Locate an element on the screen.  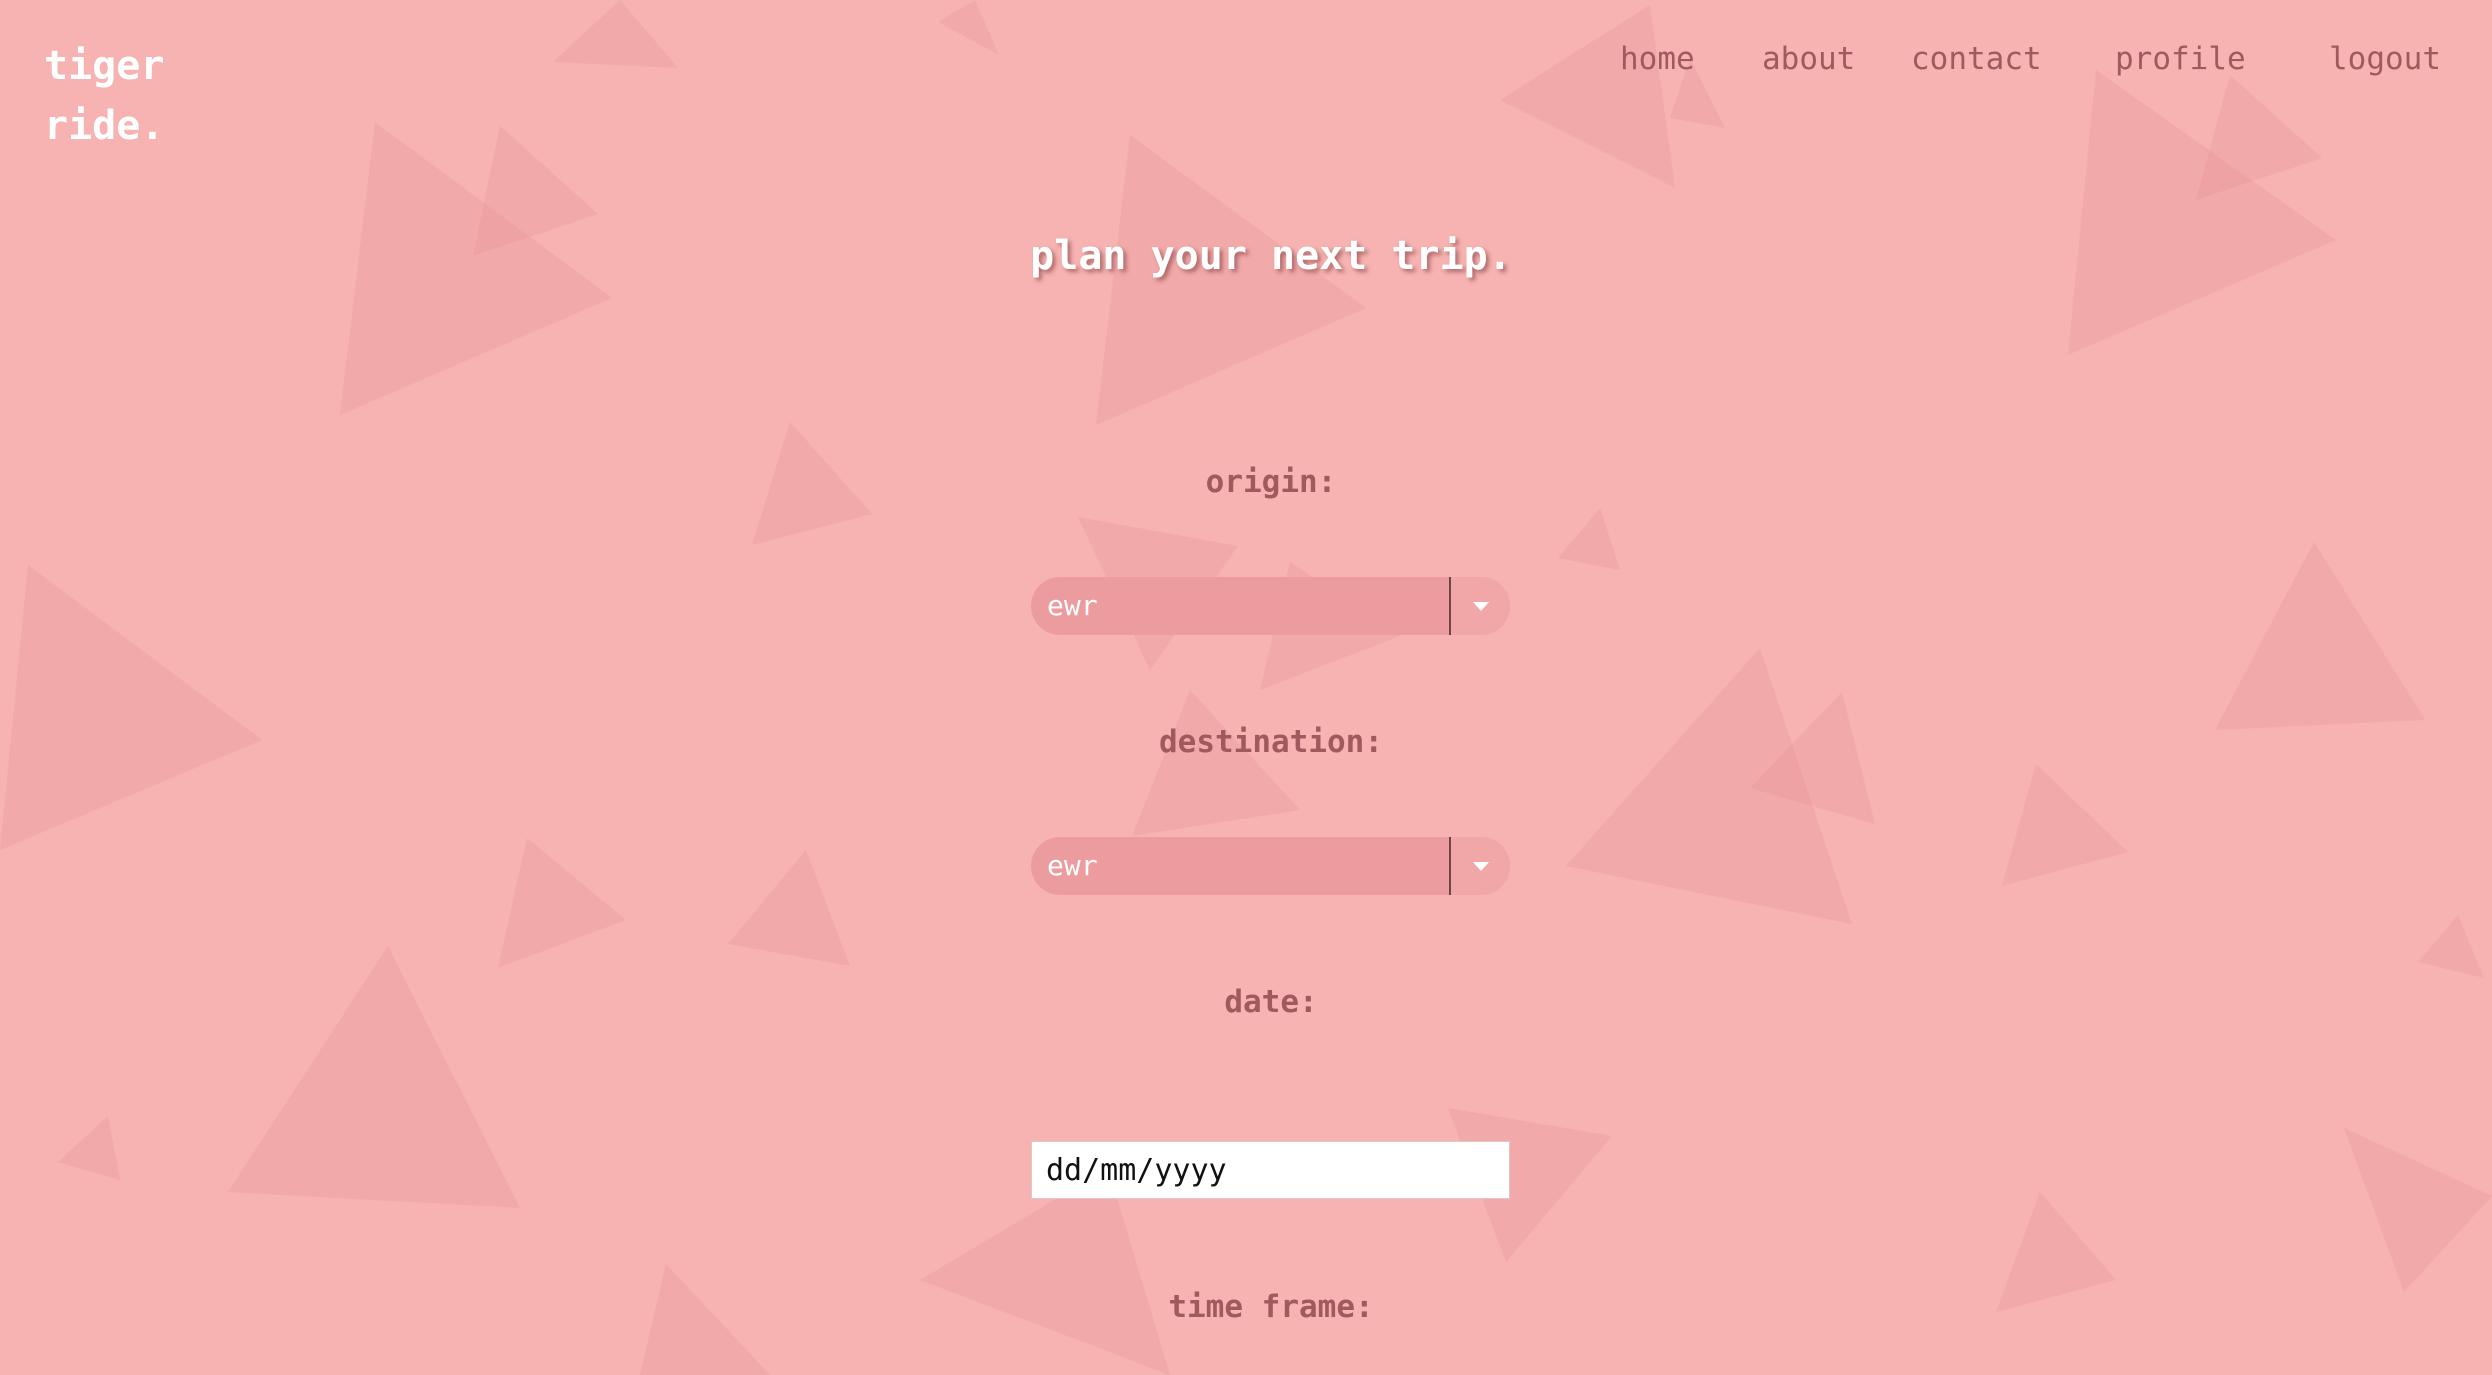
origin-select: ewr is located at coordinates (1270, 606).